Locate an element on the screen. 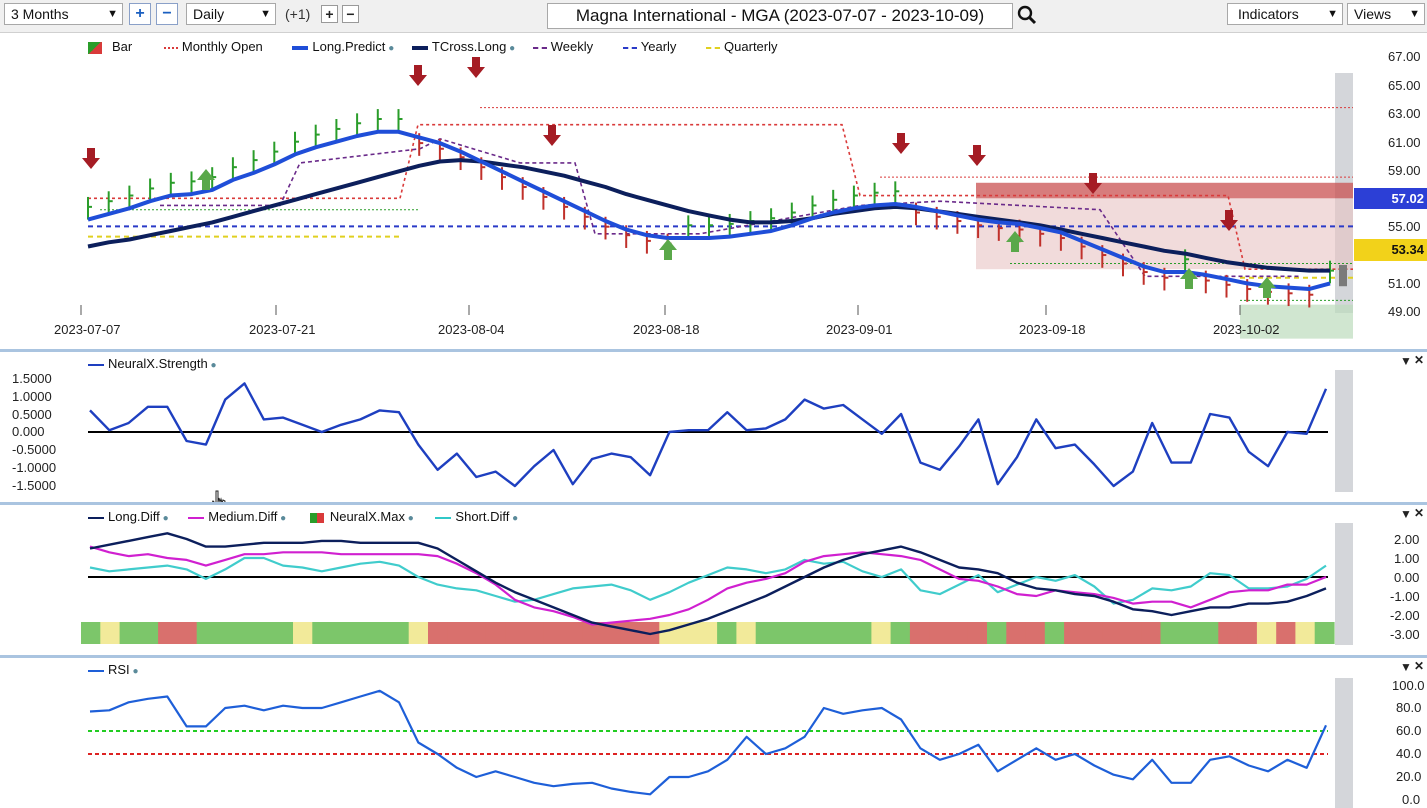  zoom-out-button: − is located at coordinates (167, 14).